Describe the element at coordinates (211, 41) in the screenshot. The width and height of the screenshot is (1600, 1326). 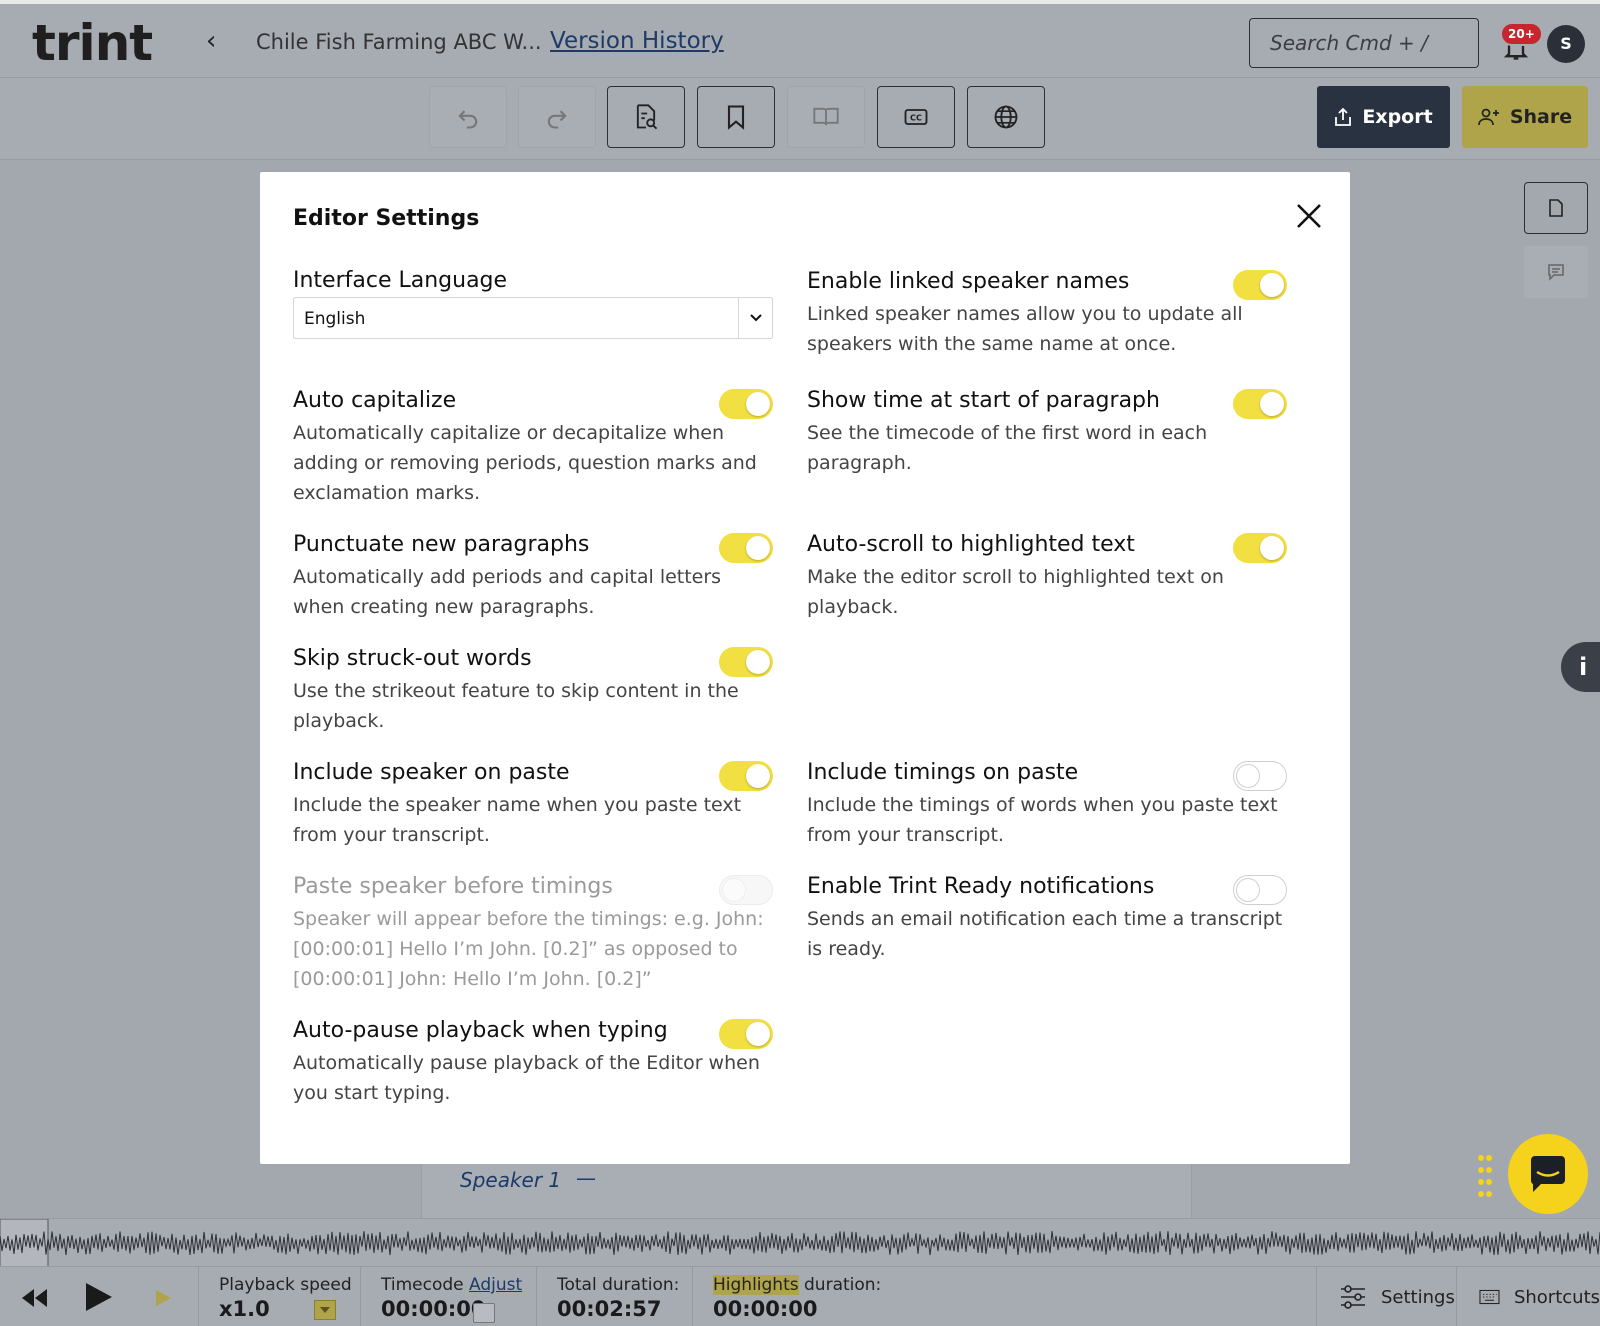
I see `back-chevron-icon: ‹` at that location.